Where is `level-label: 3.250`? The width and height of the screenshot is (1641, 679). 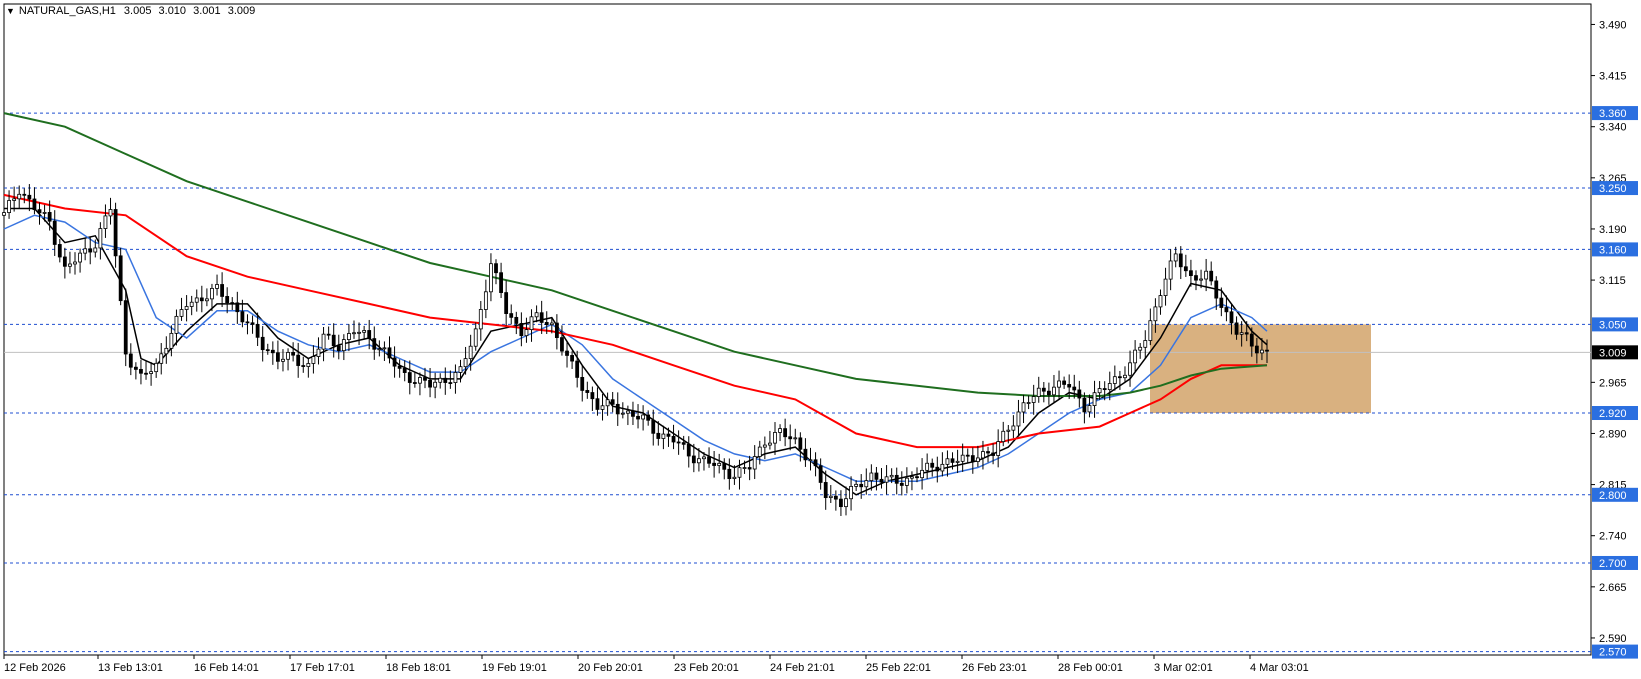 level-label: 3.250 is located at coordinates (1613, 189).